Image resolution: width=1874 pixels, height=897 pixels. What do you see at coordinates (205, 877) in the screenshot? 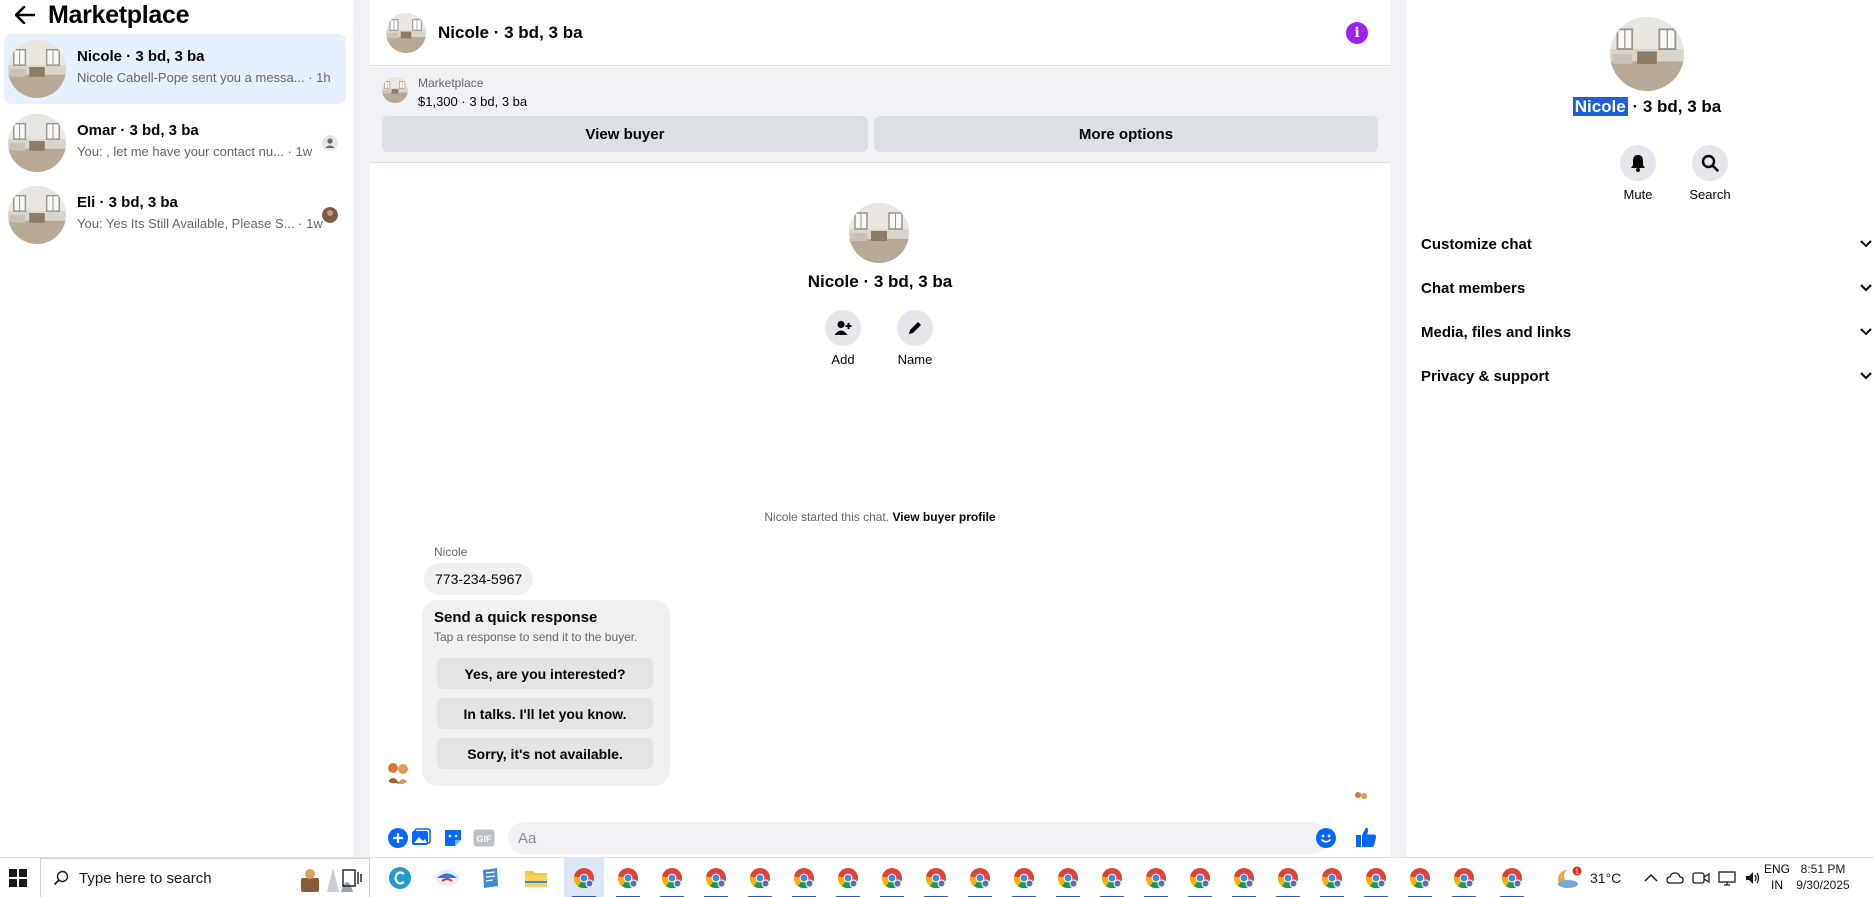
I see `taskbar-search-box: Type here to search` at bounding box center [205, 877].